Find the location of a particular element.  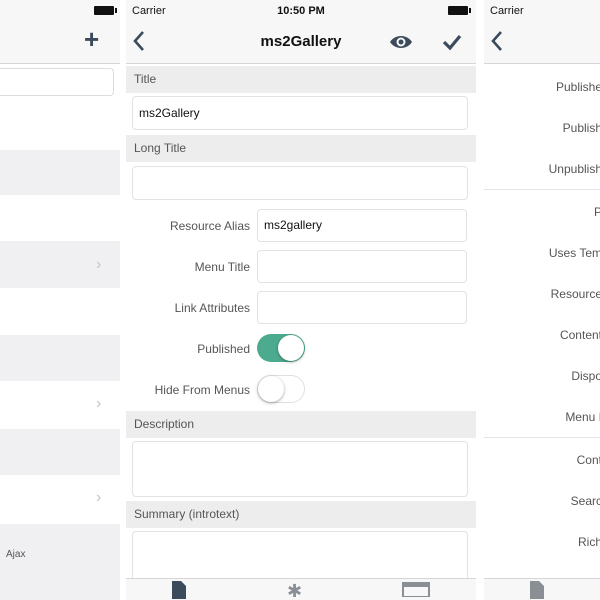

eye-icon is located at coordinates (401, 44).